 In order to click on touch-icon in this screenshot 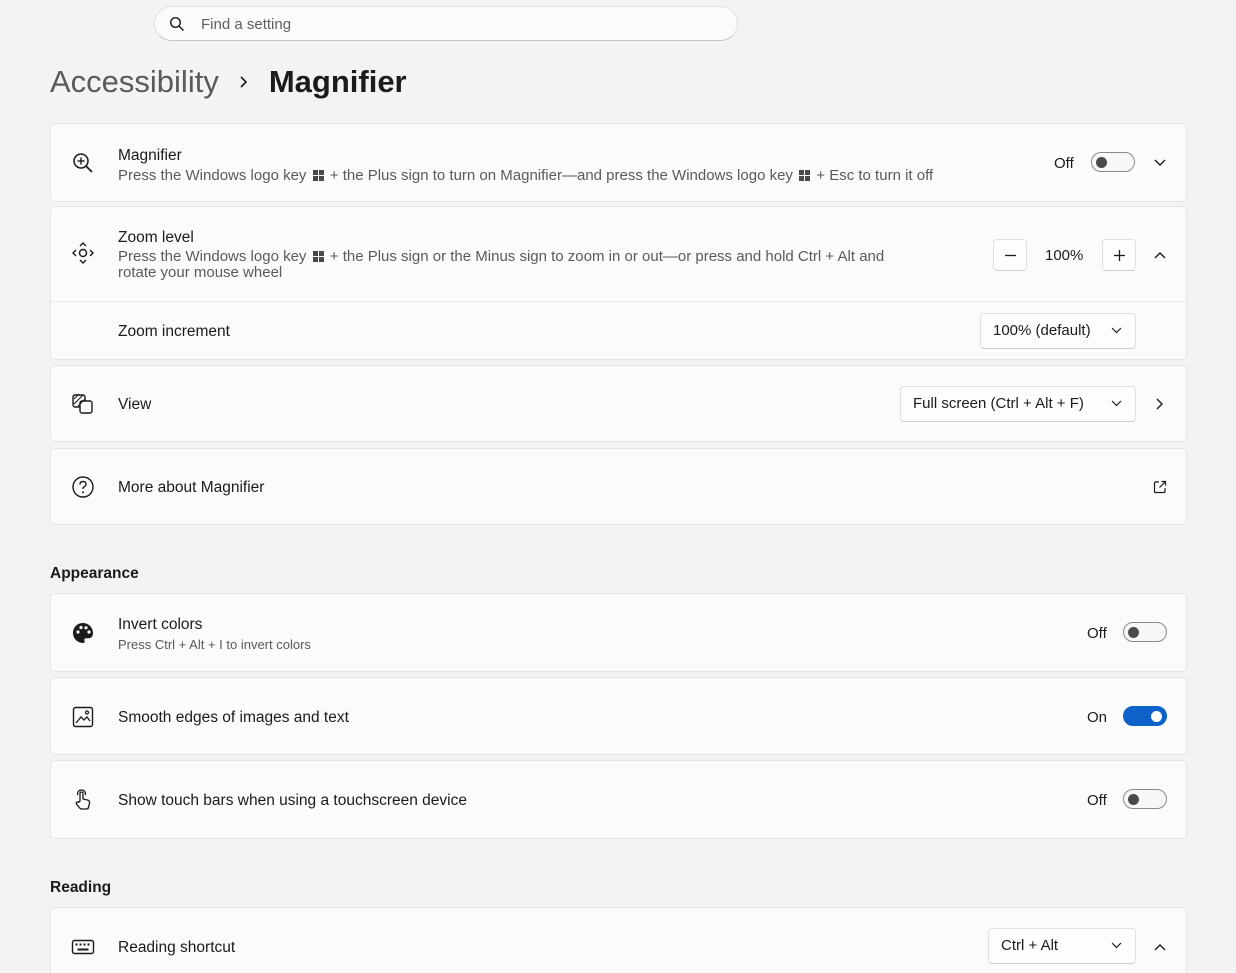, I will do `click(83, 799)`.